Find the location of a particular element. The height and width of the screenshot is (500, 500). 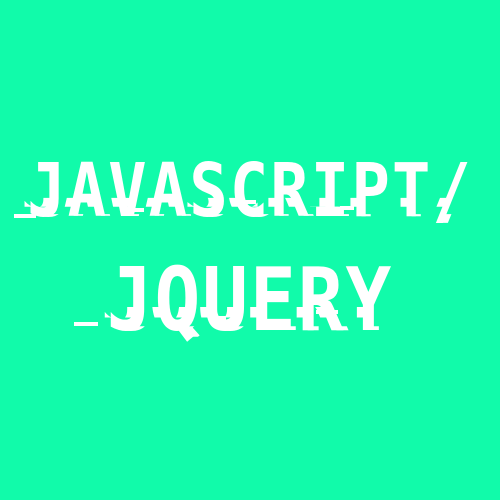

title-line-1-text: JAVASCRIPT/ is located at coordinates (250, 192).